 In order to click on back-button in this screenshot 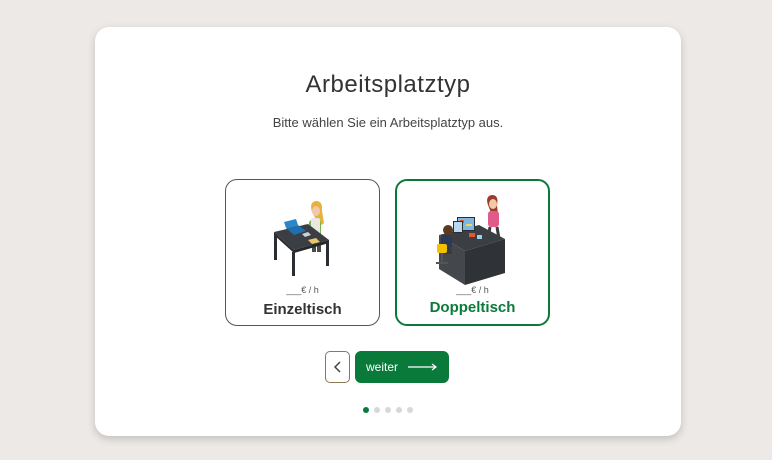, I will do `click(337, 367)`.